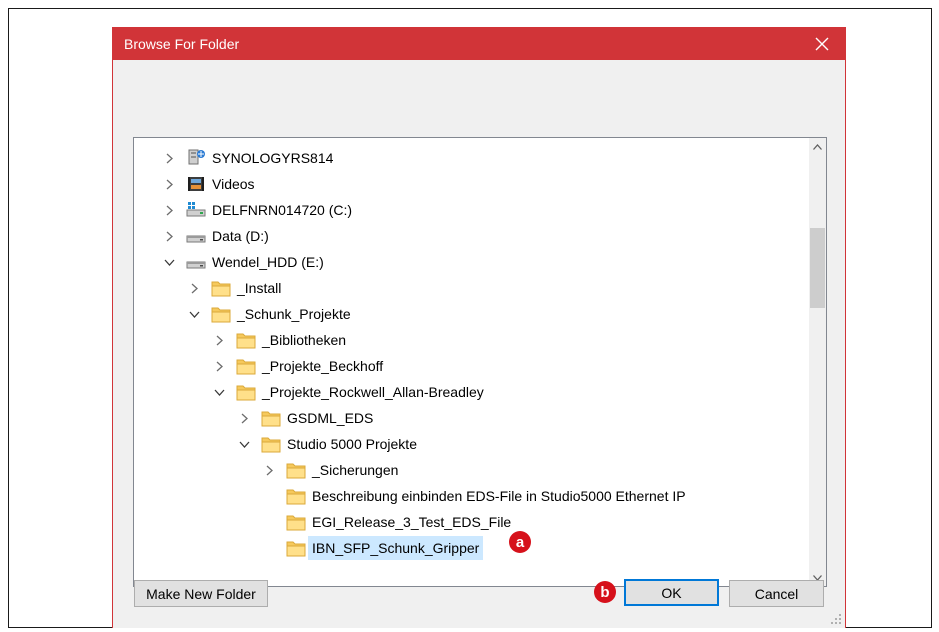  I want to click on tree-item-label: GSDML_EDS, so click(330, 418).